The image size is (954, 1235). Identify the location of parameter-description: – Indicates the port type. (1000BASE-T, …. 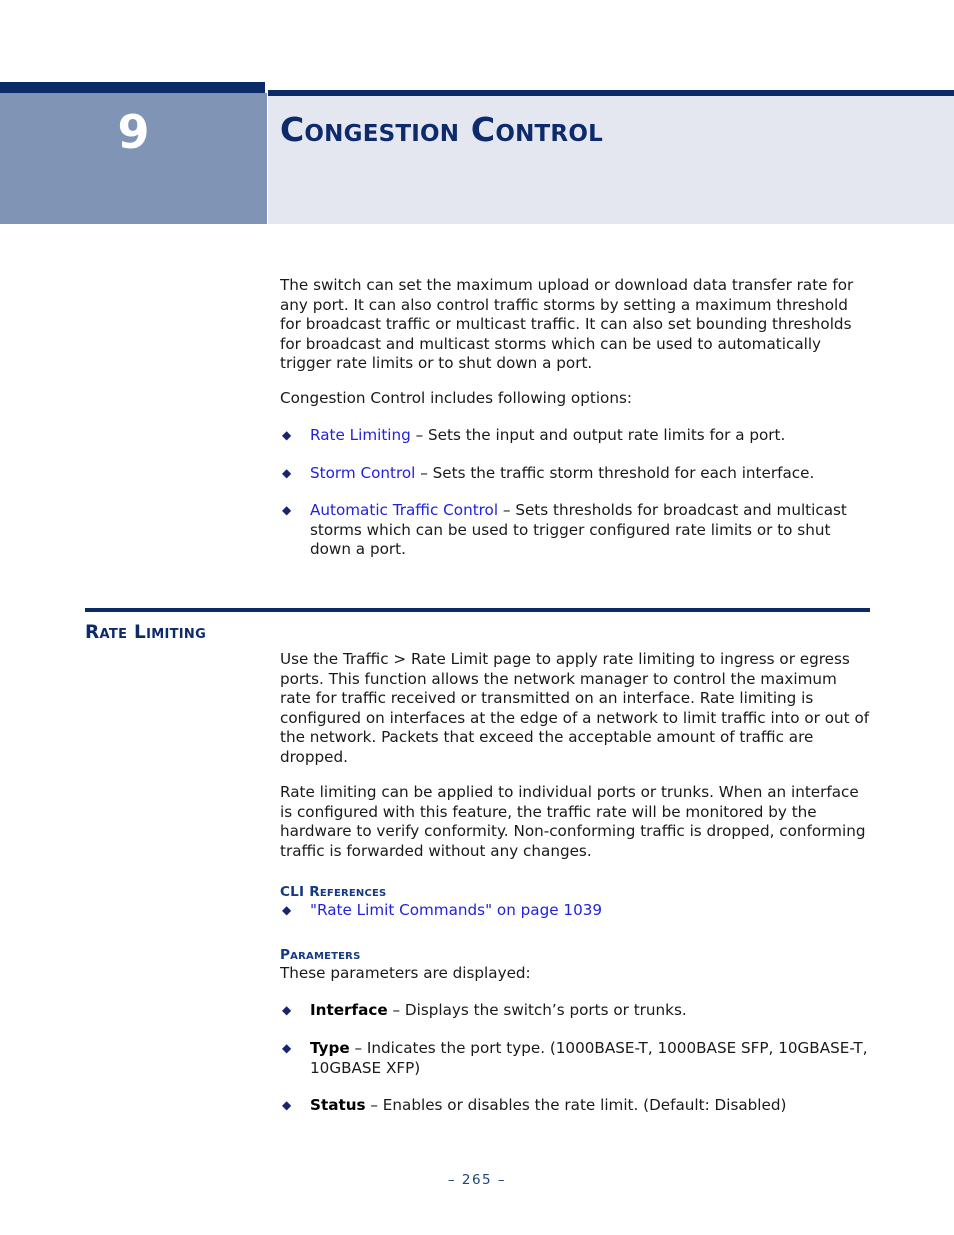
(589, 1058).